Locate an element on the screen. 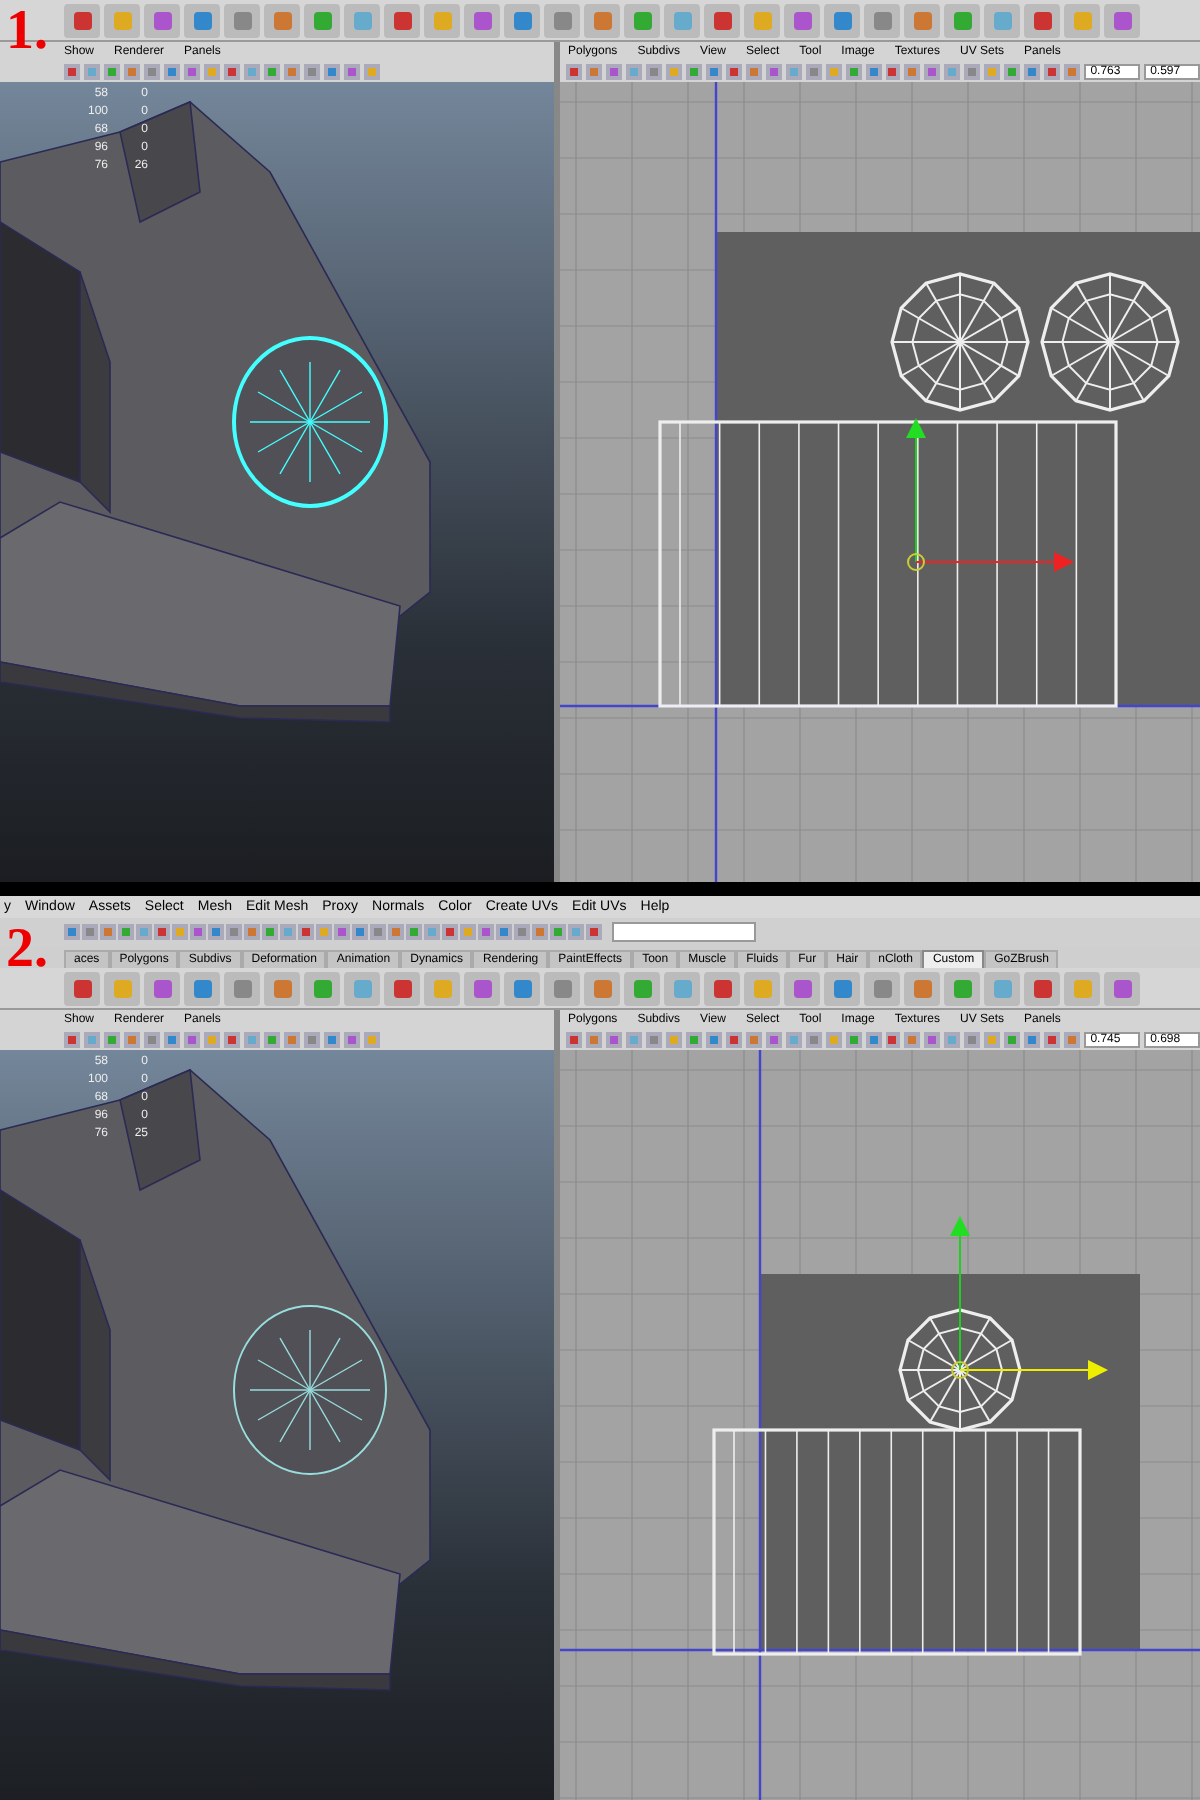  step-number: 1. is located at coordinates (28, 32).